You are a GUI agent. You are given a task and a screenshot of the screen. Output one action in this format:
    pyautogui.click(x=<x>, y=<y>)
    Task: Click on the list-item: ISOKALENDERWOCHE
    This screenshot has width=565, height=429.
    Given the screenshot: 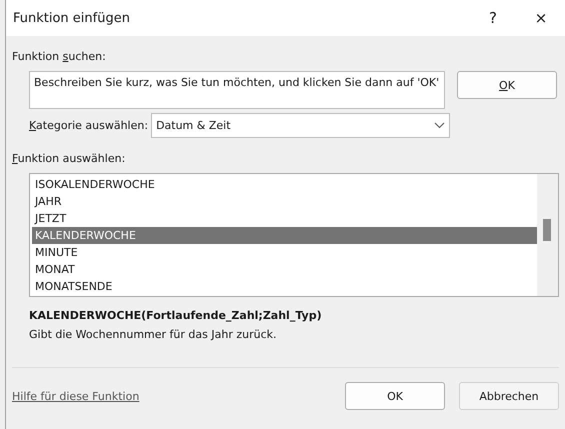 What is the action you would take?
    pyautogui.click(x=284, y=184)
    